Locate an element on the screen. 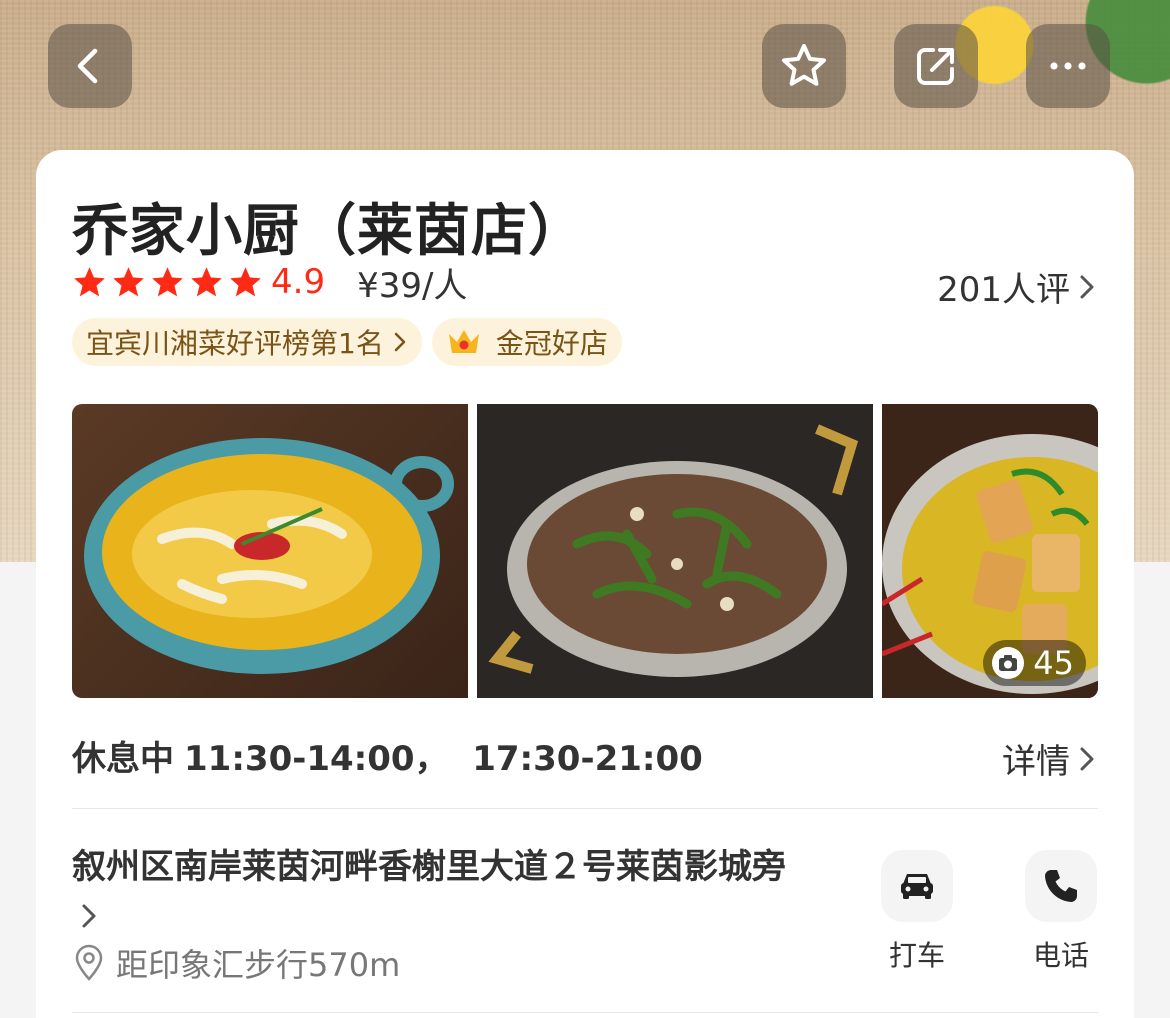 This screenshot has width=1170, height=1018. phone-button-circle is located at coordinates (1061, 886).